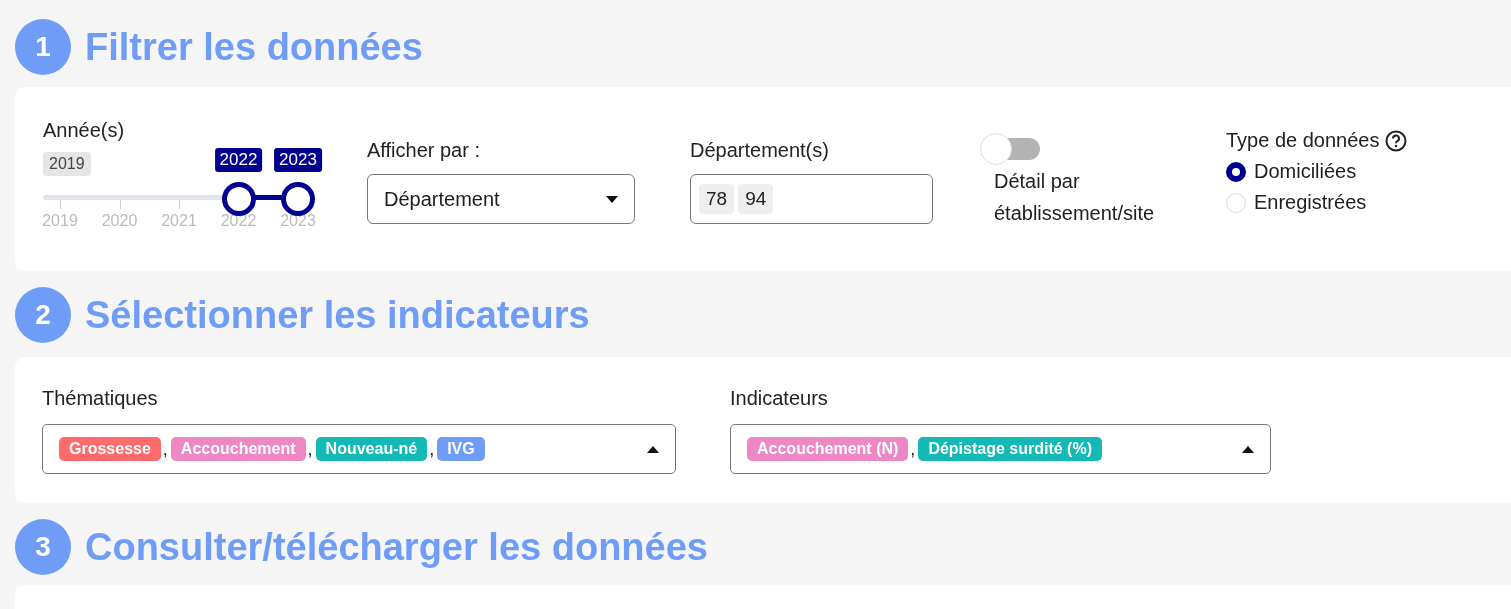  What do you see at coordinates (1303, 140) in the screenshot?
I see `field-label: Type de données` at bounding box center [1303, 140].